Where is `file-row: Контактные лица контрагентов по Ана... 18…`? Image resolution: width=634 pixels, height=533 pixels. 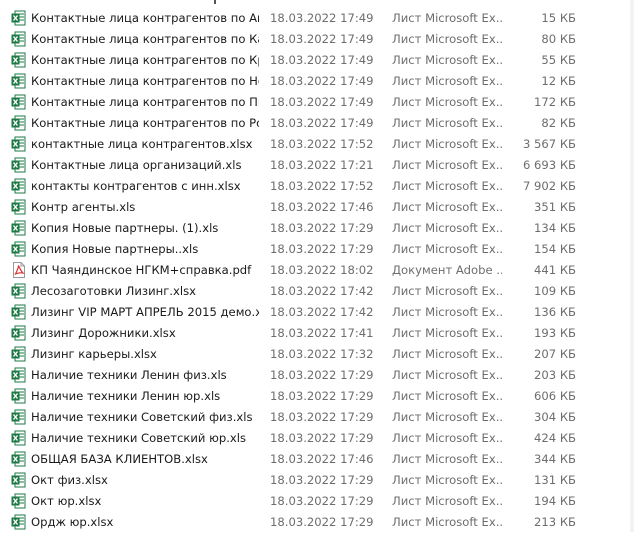
file-row: Контактные лица контрагентов по Ана... 18… is located at coordinates (317, 18).